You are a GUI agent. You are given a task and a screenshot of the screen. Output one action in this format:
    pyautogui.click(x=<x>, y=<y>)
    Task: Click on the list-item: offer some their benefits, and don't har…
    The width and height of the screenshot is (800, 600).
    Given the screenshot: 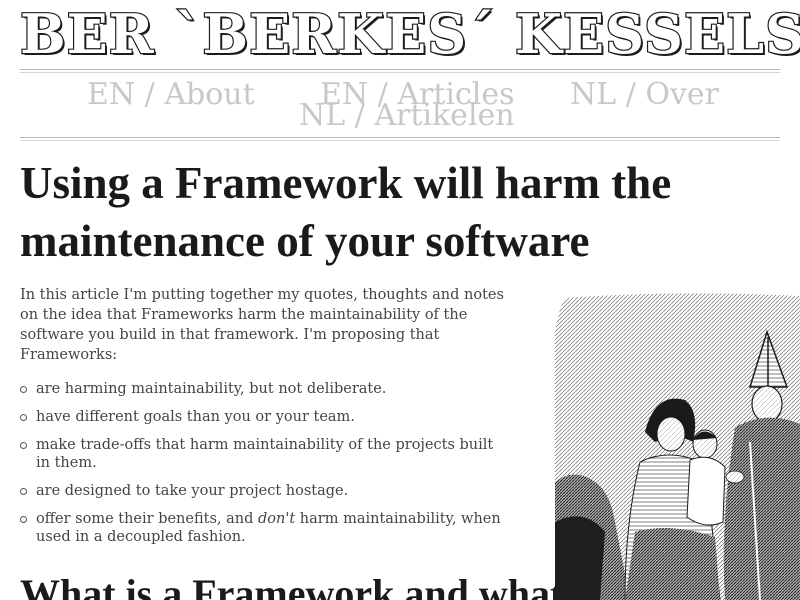 What is the action you would take?
    pyautogui.click(x=265, y=528)
    